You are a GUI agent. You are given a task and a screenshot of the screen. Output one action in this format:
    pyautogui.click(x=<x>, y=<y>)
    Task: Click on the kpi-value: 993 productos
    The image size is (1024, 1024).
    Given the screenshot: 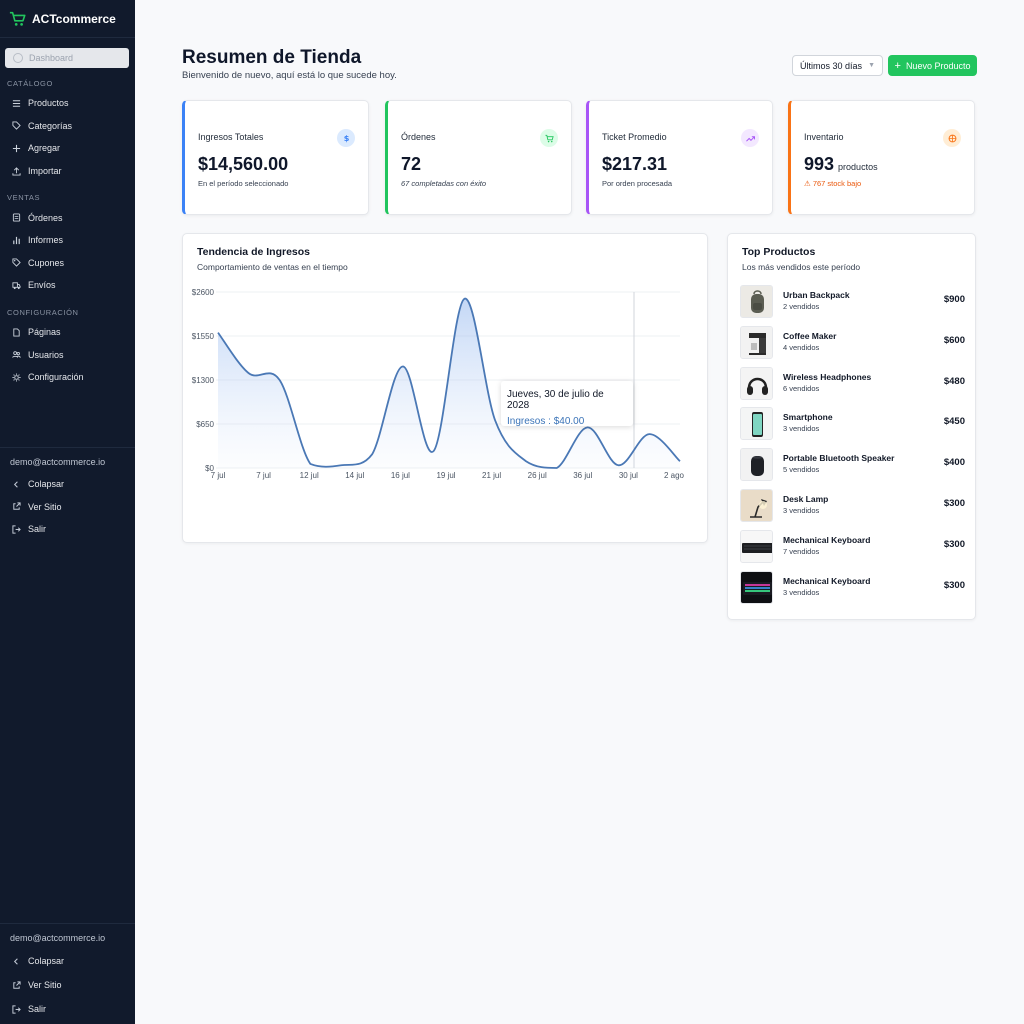 What is the action you would take?
    pyautogui.click(x=841, y=164)
    